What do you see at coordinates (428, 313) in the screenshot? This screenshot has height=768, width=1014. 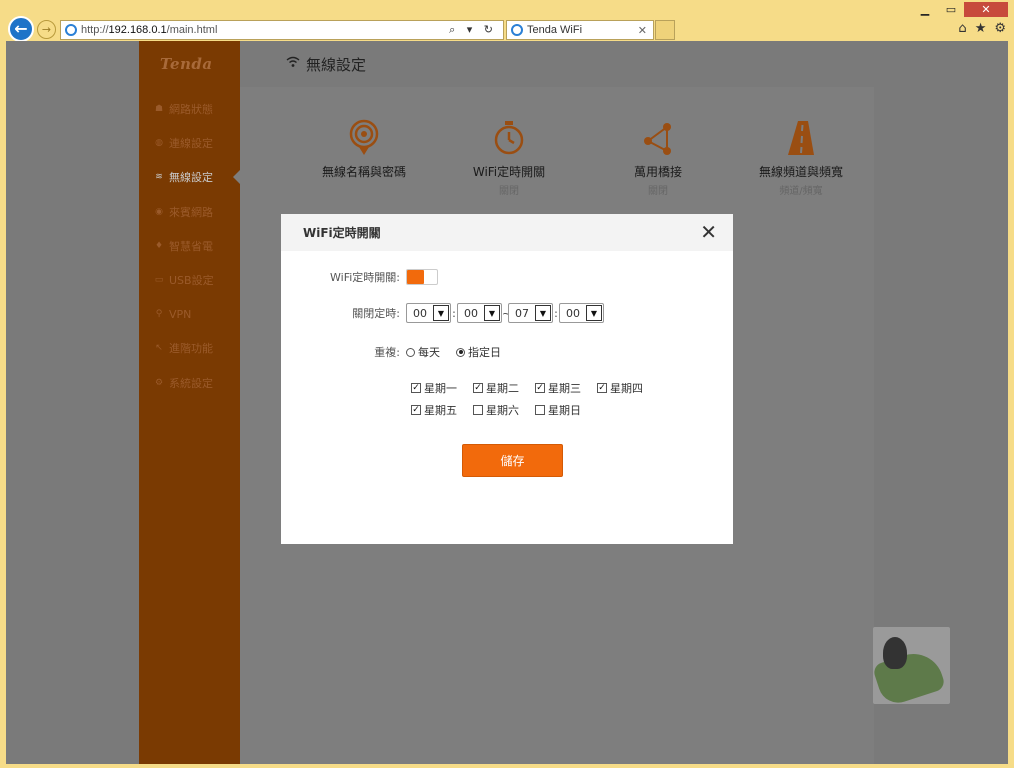 I see `start-hour-select: 00 ▼` at bounding box center [428, 313].